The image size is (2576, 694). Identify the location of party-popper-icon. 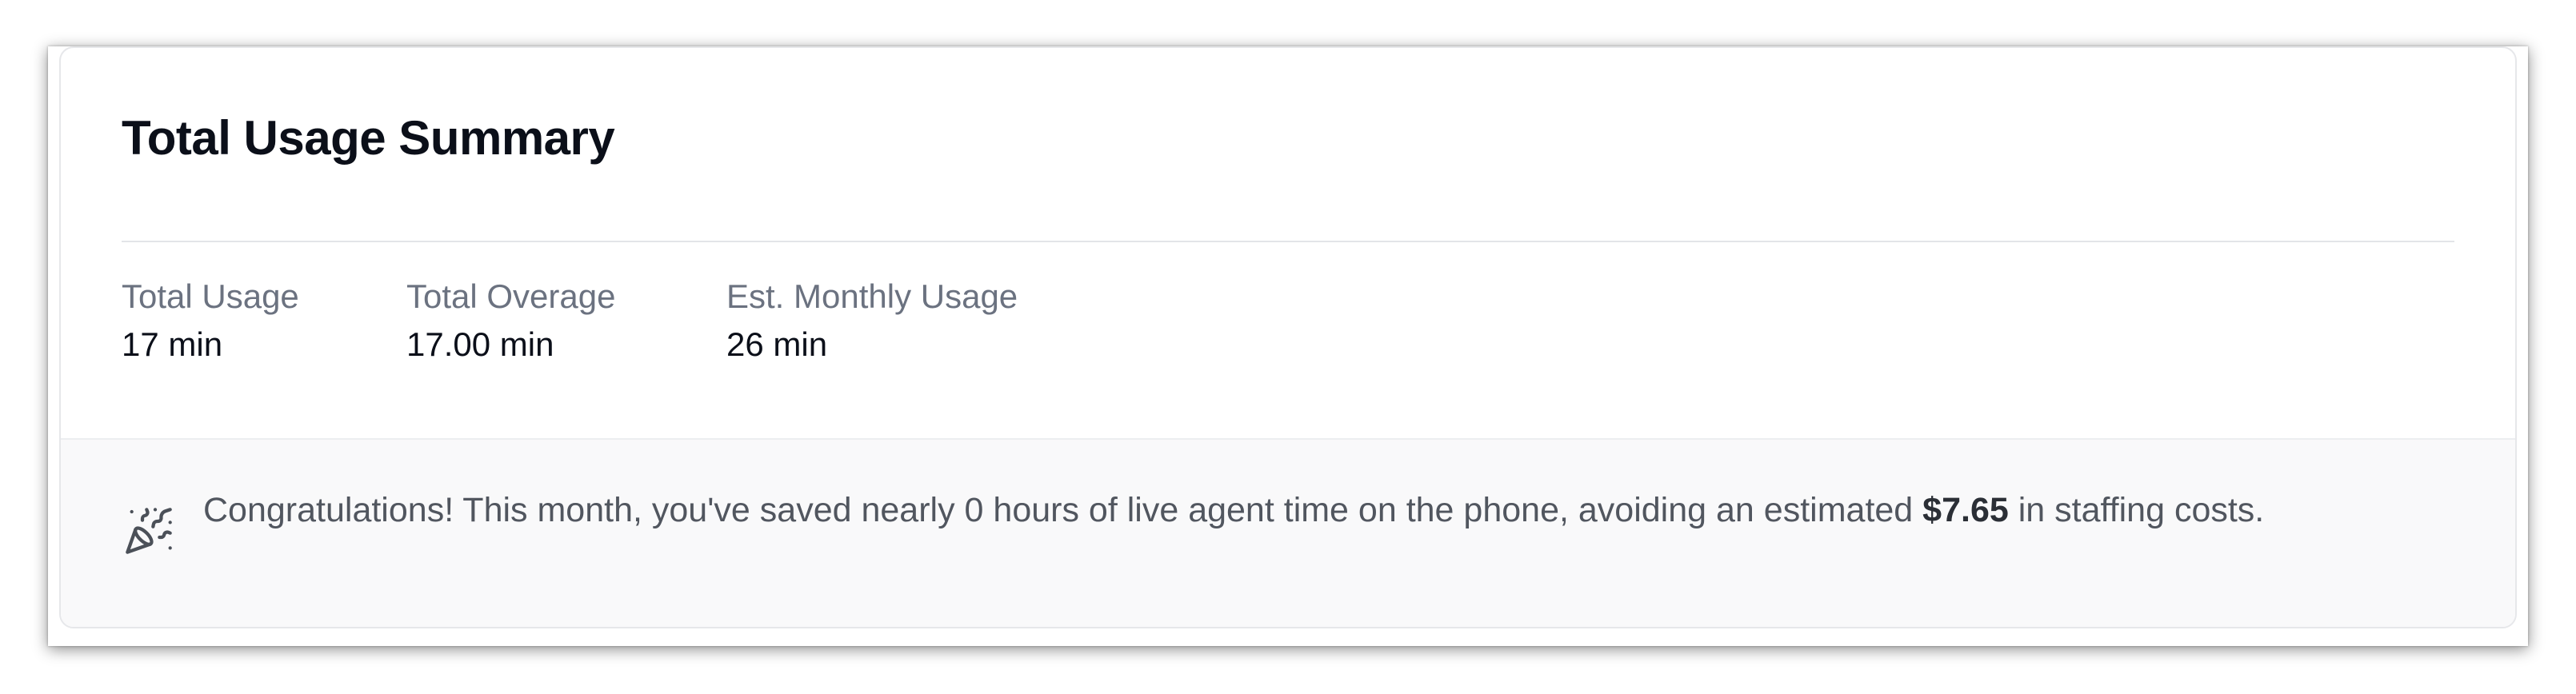
(148, 530).